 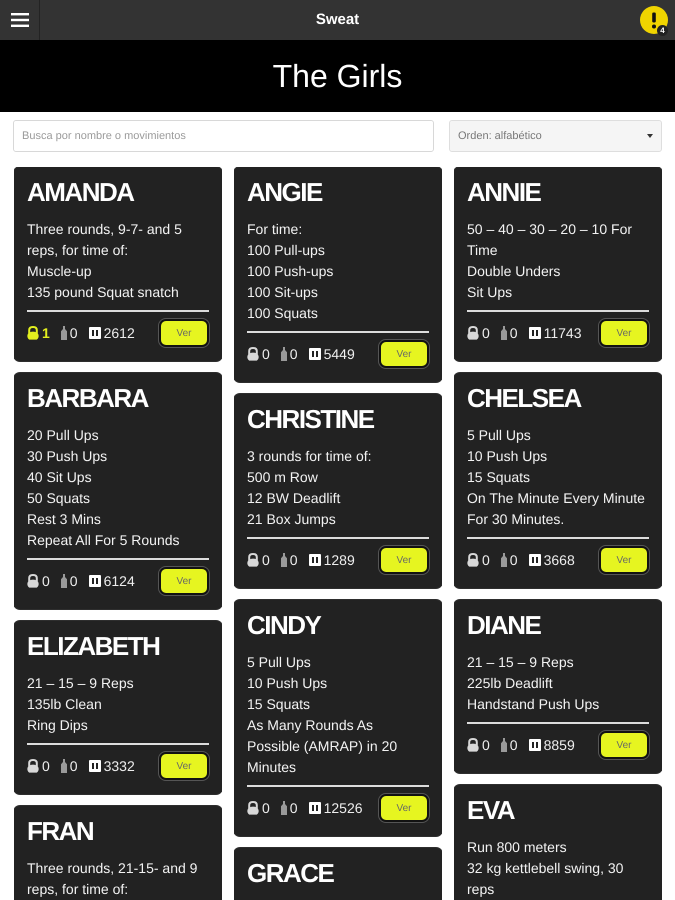 I want to click on stat-count: 2612, so click(x=119, y=333).